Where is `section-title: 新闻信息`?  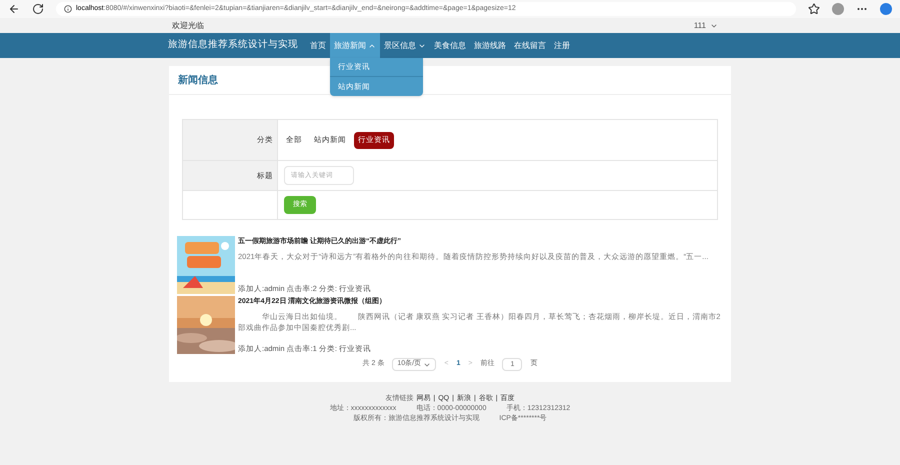 section-title: 新闻信息 is located at coordinates (198, 80).